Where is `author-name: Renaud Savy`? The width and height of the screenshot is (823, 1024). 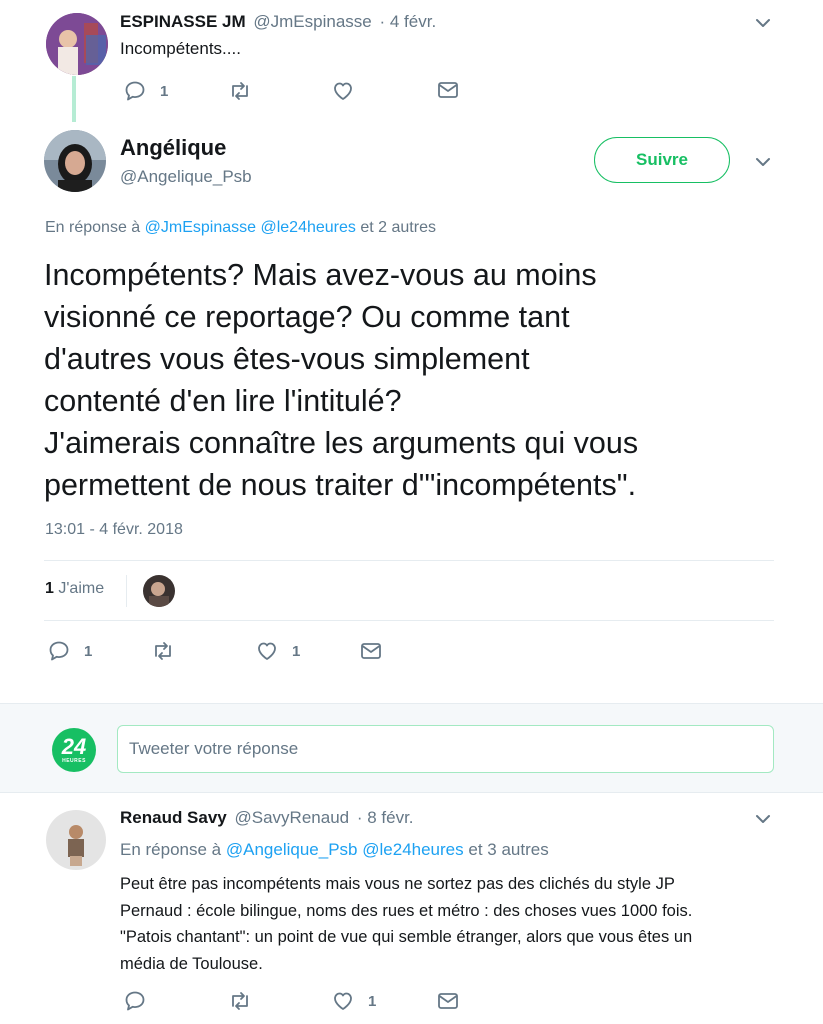 author-name: Renaud Savy is located at coordinates (173, 817).